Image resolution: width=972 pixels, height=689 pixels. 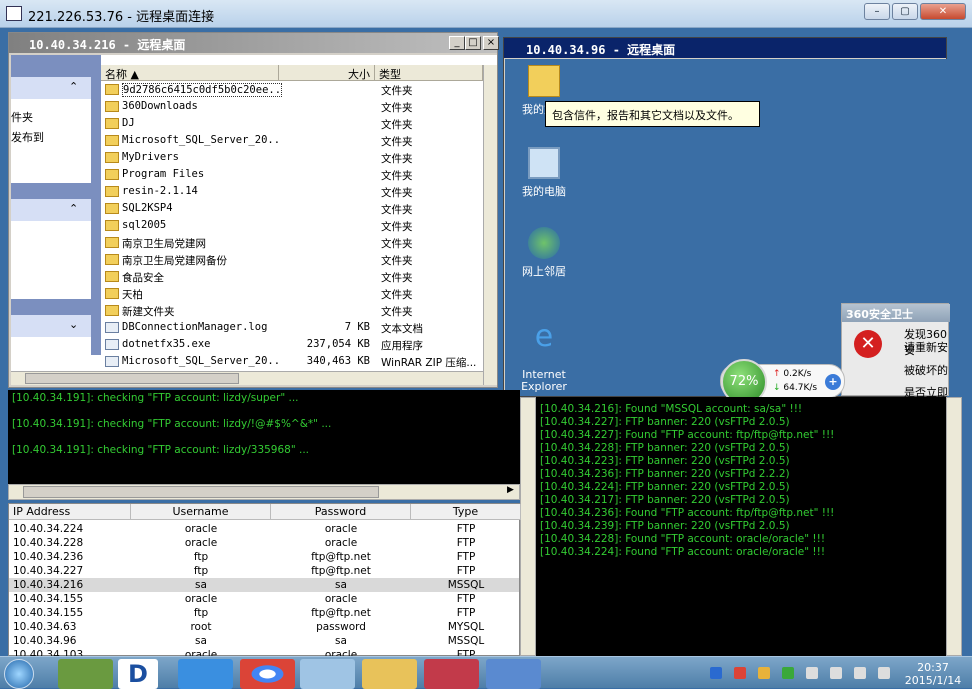 What do you see at coordinates (293, 242) in the screenshot?
I see `file-row: 南京卫生局党建网 文件夹` at bounding box center [293, 242].